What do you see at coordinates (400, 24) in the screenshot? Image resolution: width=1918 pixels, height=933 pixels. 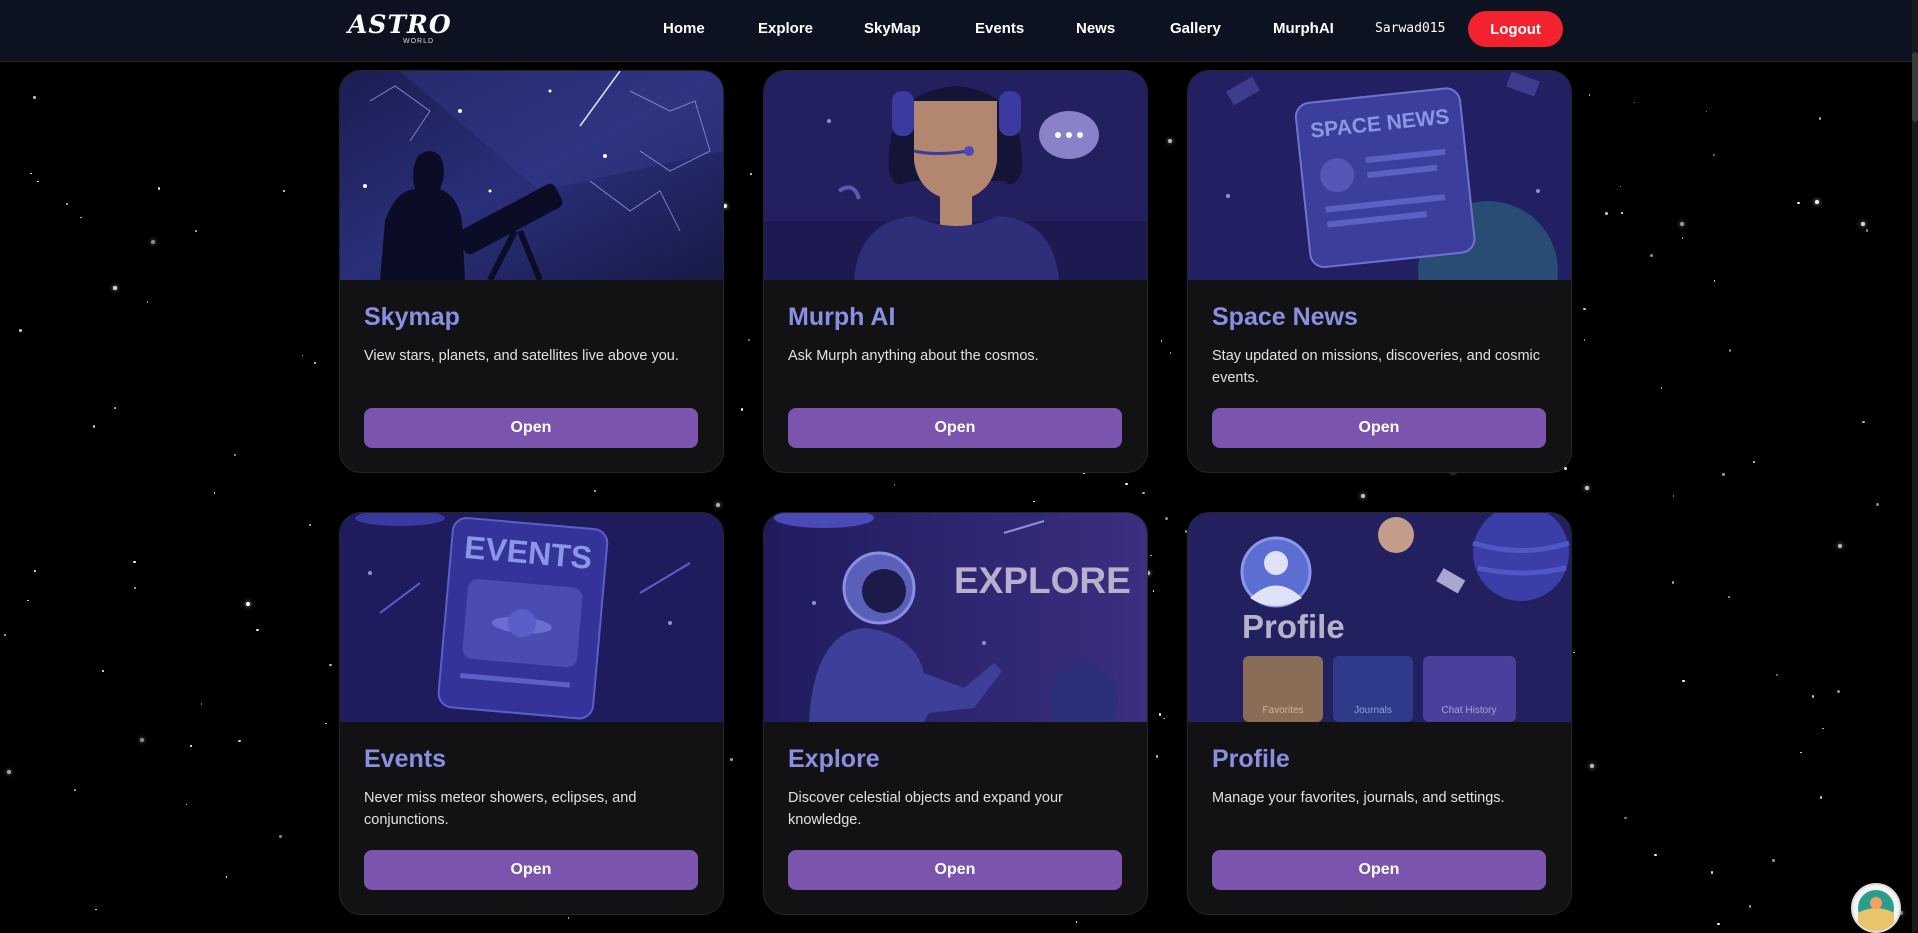 I see `logo-text: ASTRO` at bounding box center [400, 24].